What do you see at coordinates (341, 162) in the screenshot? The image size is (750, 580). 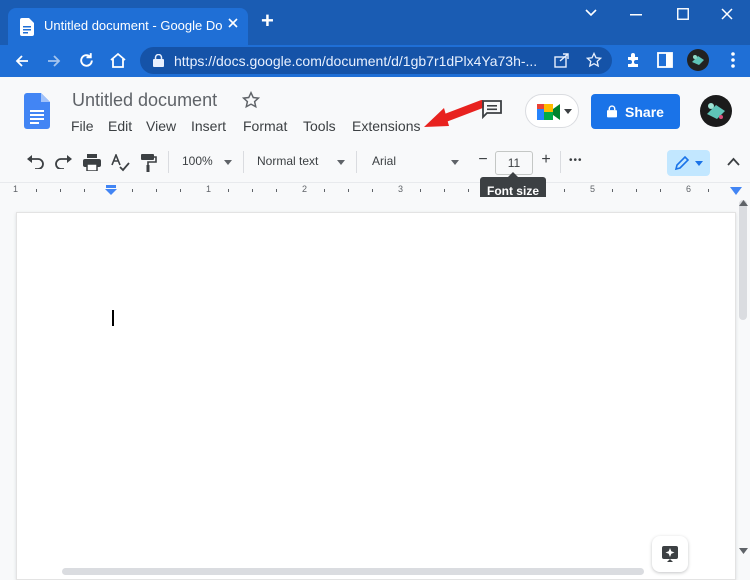 I see `style-dropdown-icon` at bounding box center [341, 162].